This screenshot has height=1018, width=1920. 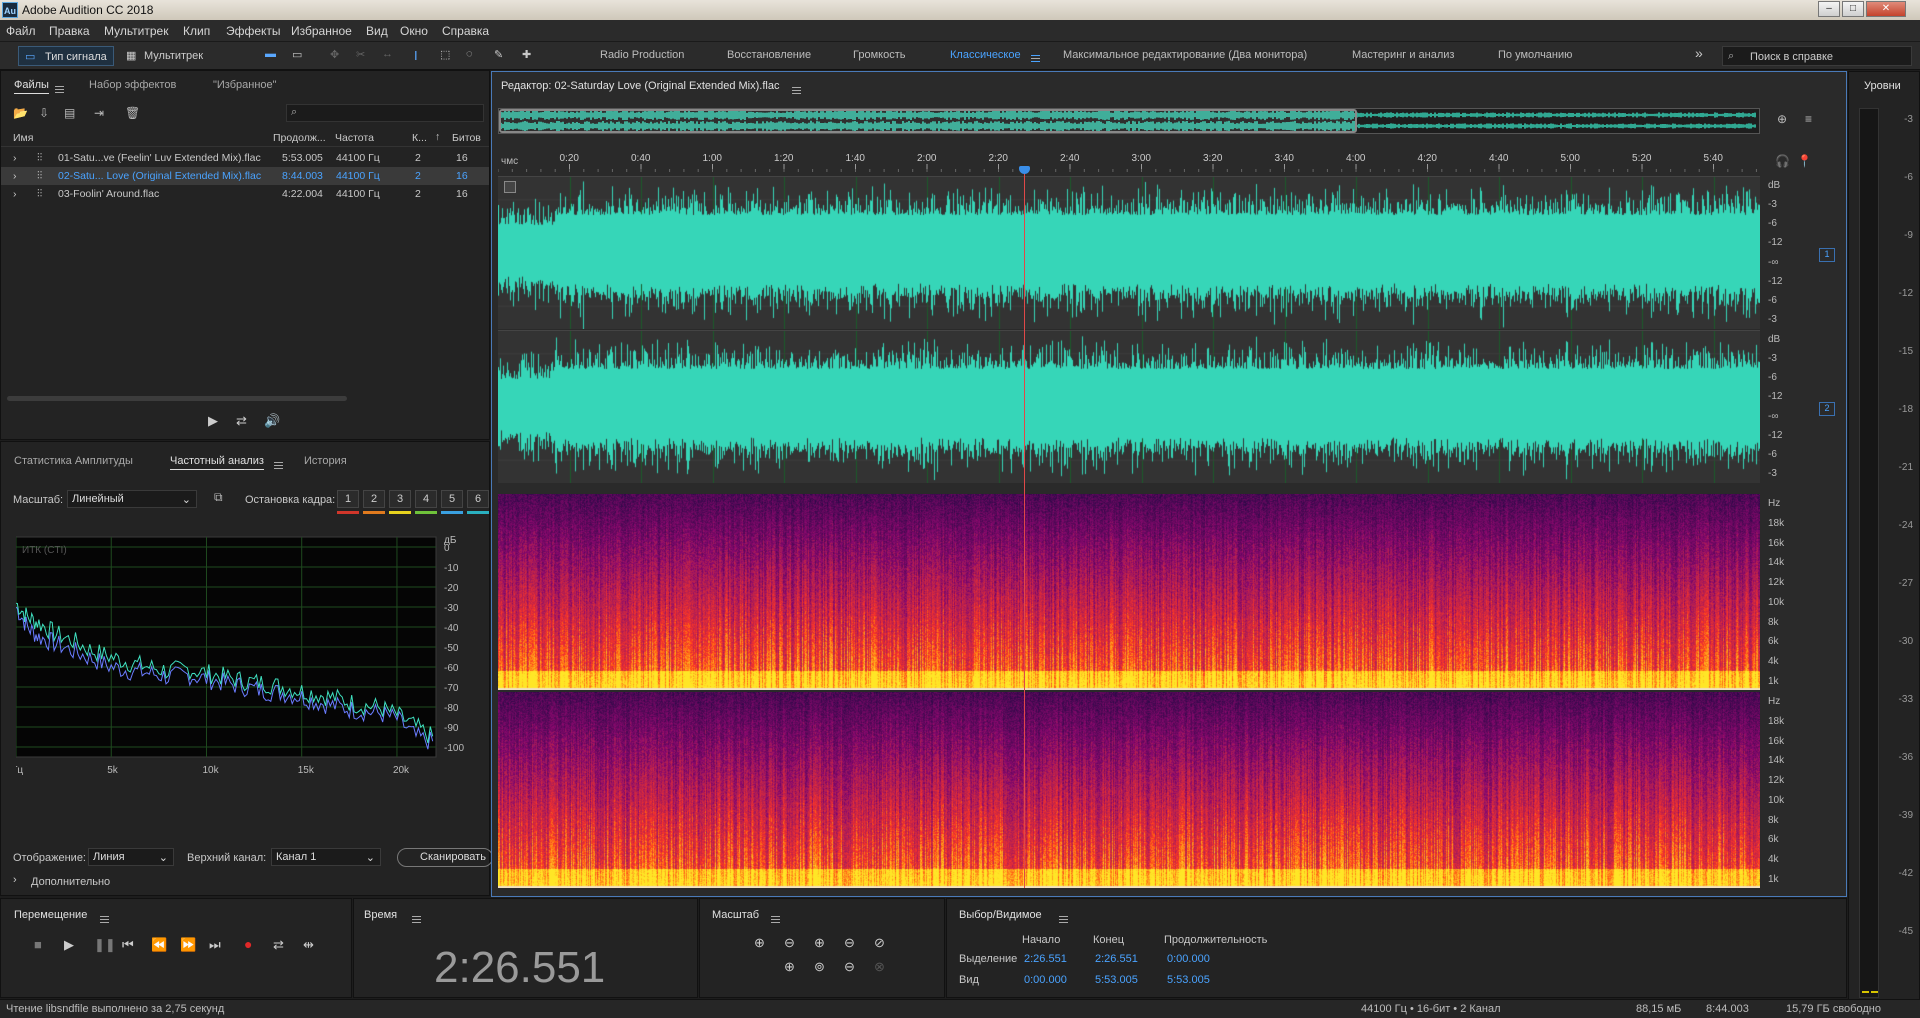 I want to click on minimize-button: –, so click(x=1829, y=9).